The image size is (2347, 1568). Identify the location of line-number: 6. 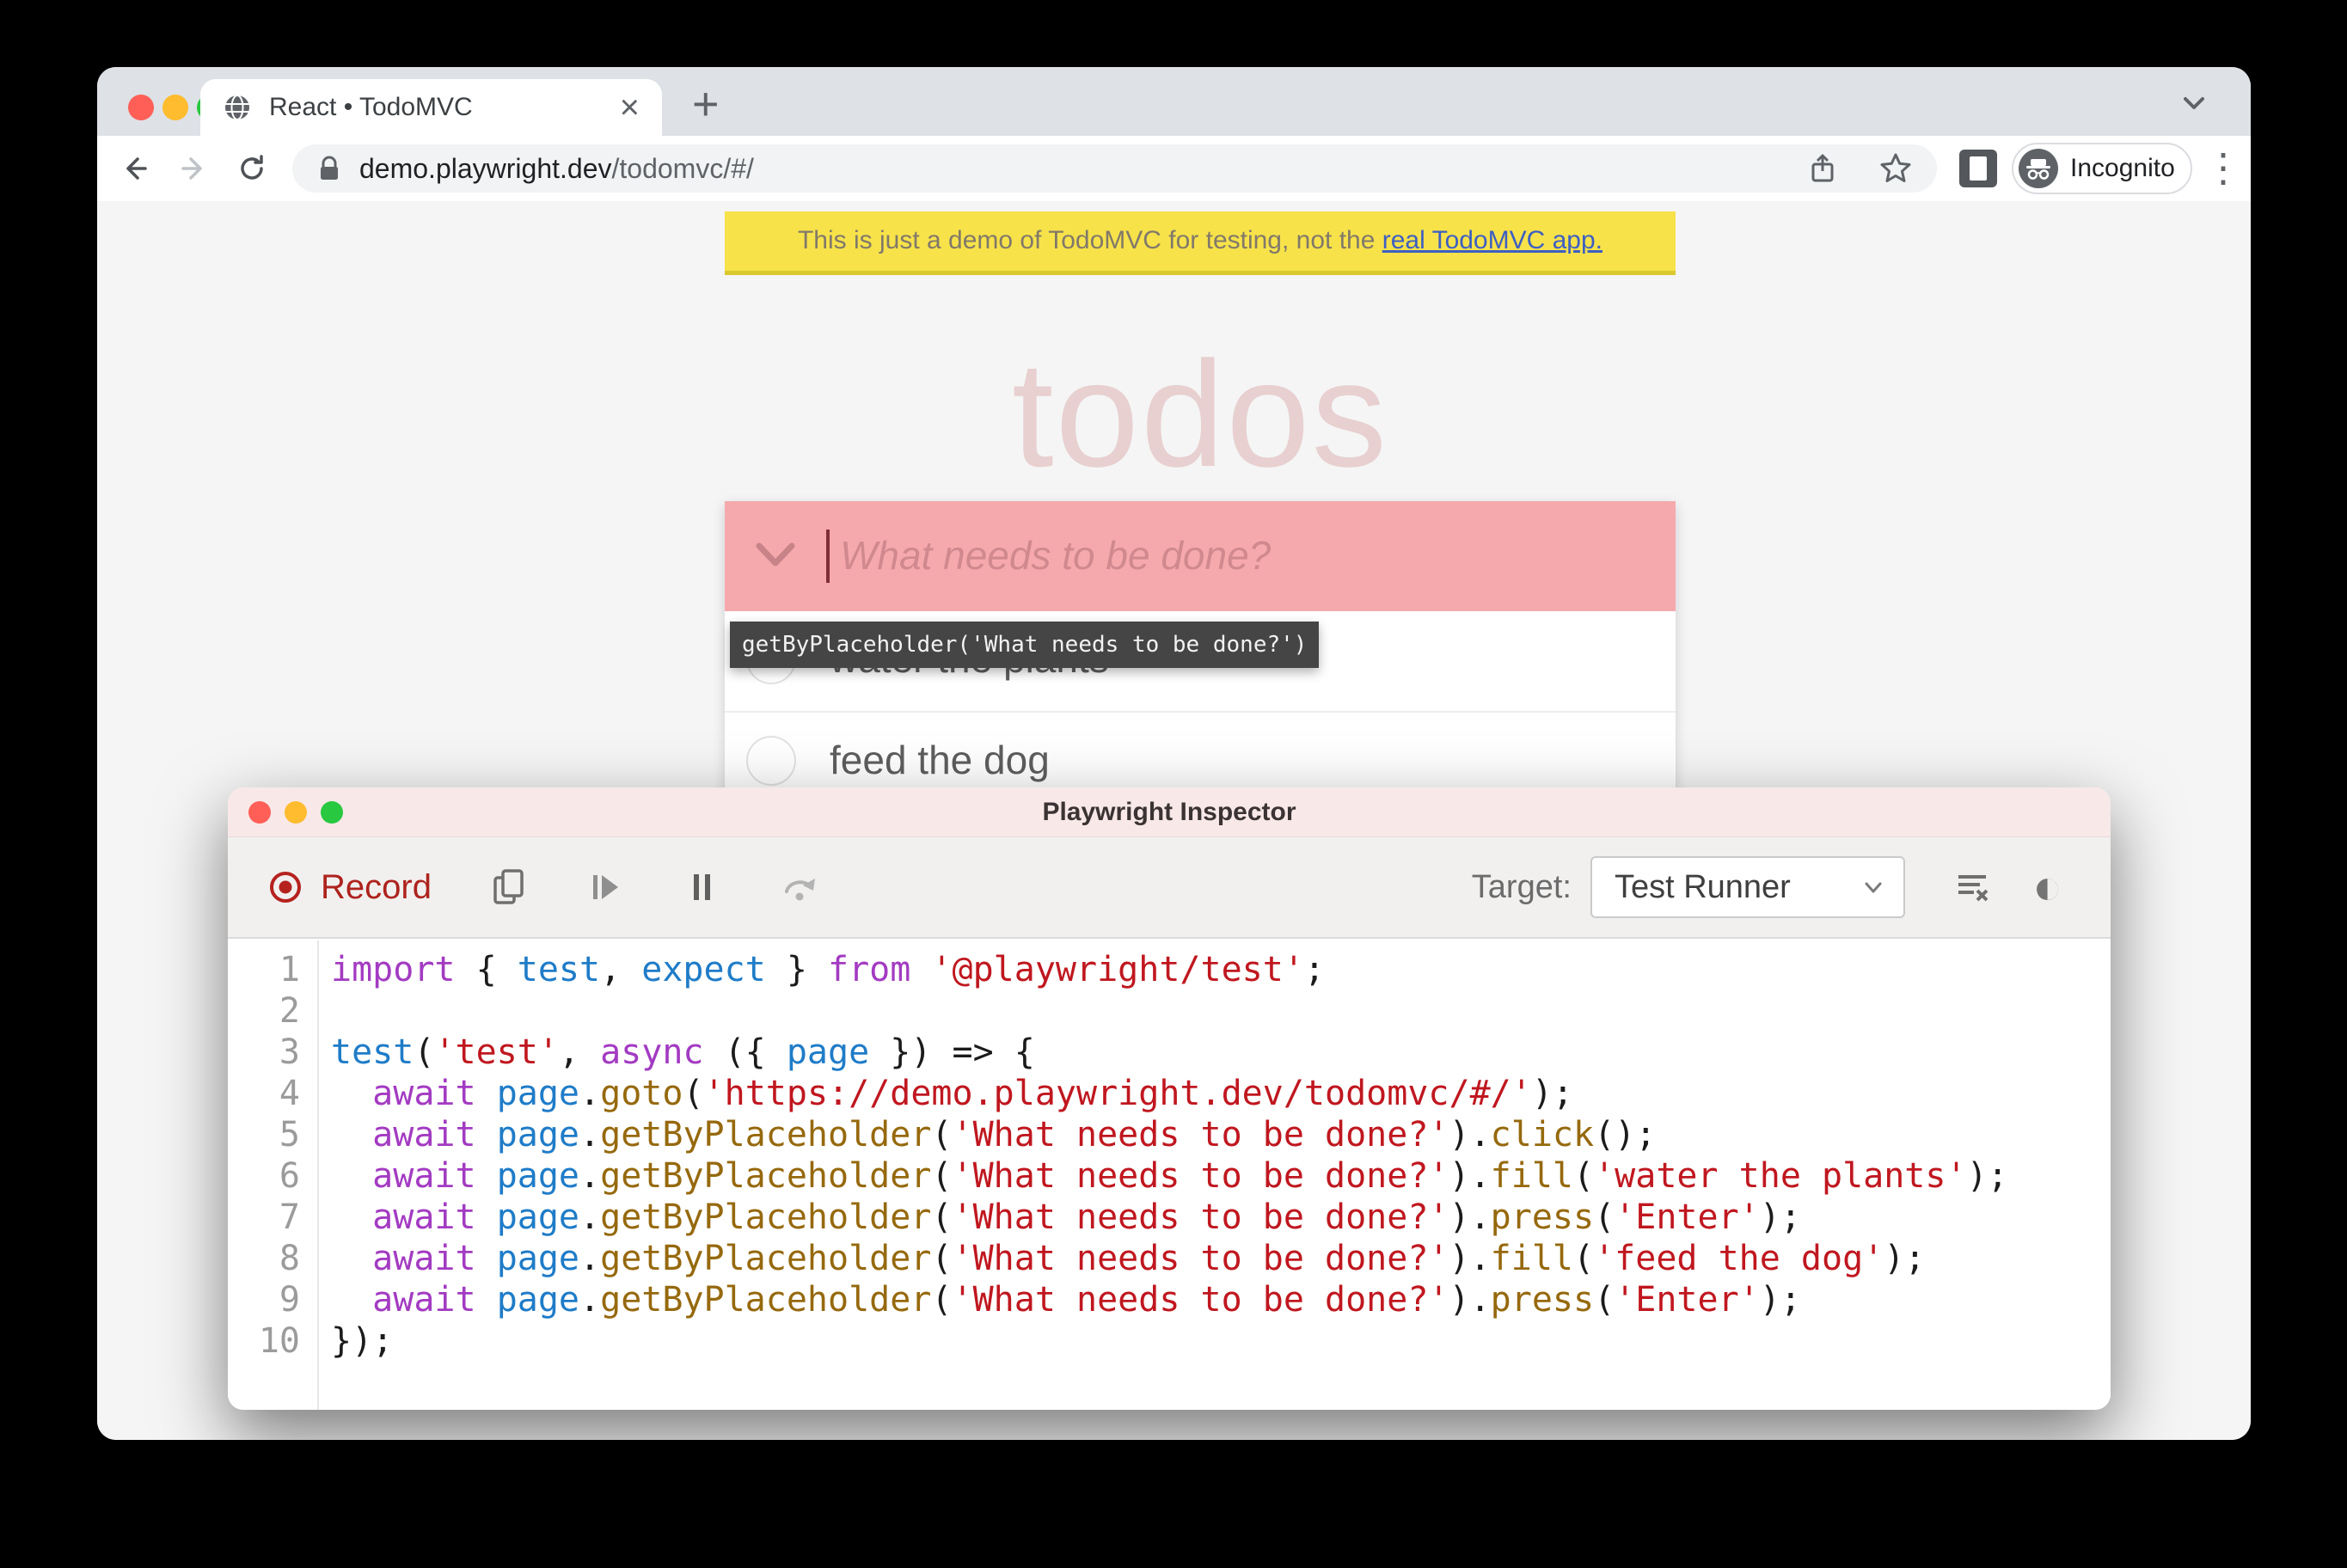
(289, 1176).